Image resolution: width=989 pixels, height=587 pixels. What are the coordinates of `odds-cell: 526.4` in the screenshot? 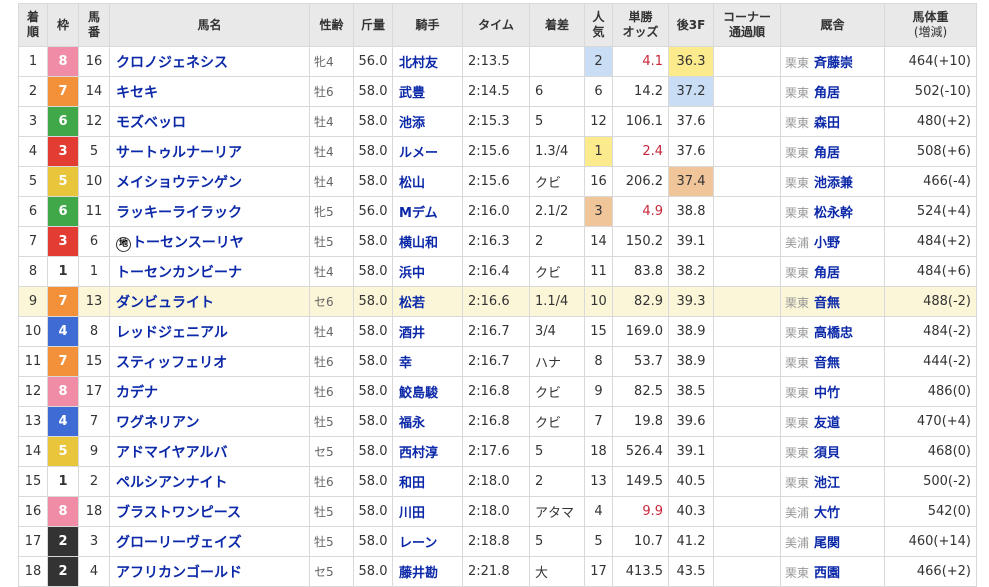 It's located at (640, 451).